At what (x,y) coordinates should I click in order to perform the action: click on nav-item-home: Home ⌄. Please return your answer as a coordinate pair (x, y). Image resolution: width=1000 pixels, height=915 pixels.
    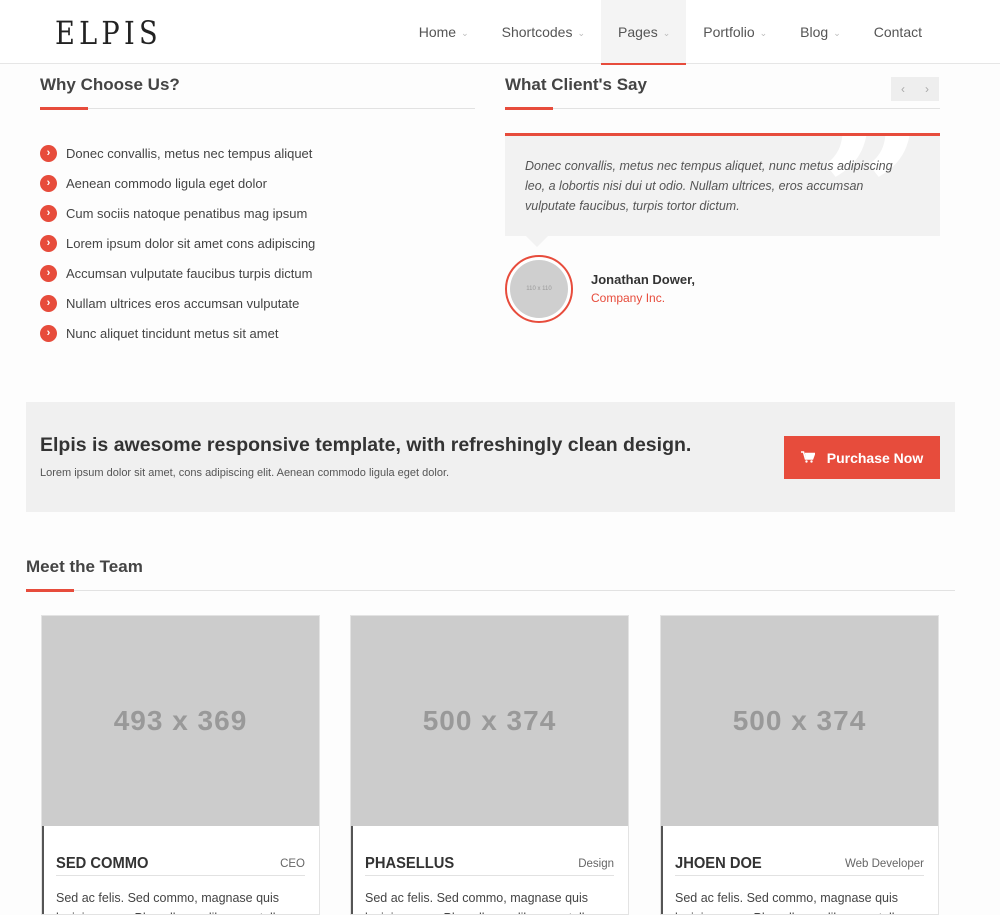
    Looking at the image, I should click on (443, 32).